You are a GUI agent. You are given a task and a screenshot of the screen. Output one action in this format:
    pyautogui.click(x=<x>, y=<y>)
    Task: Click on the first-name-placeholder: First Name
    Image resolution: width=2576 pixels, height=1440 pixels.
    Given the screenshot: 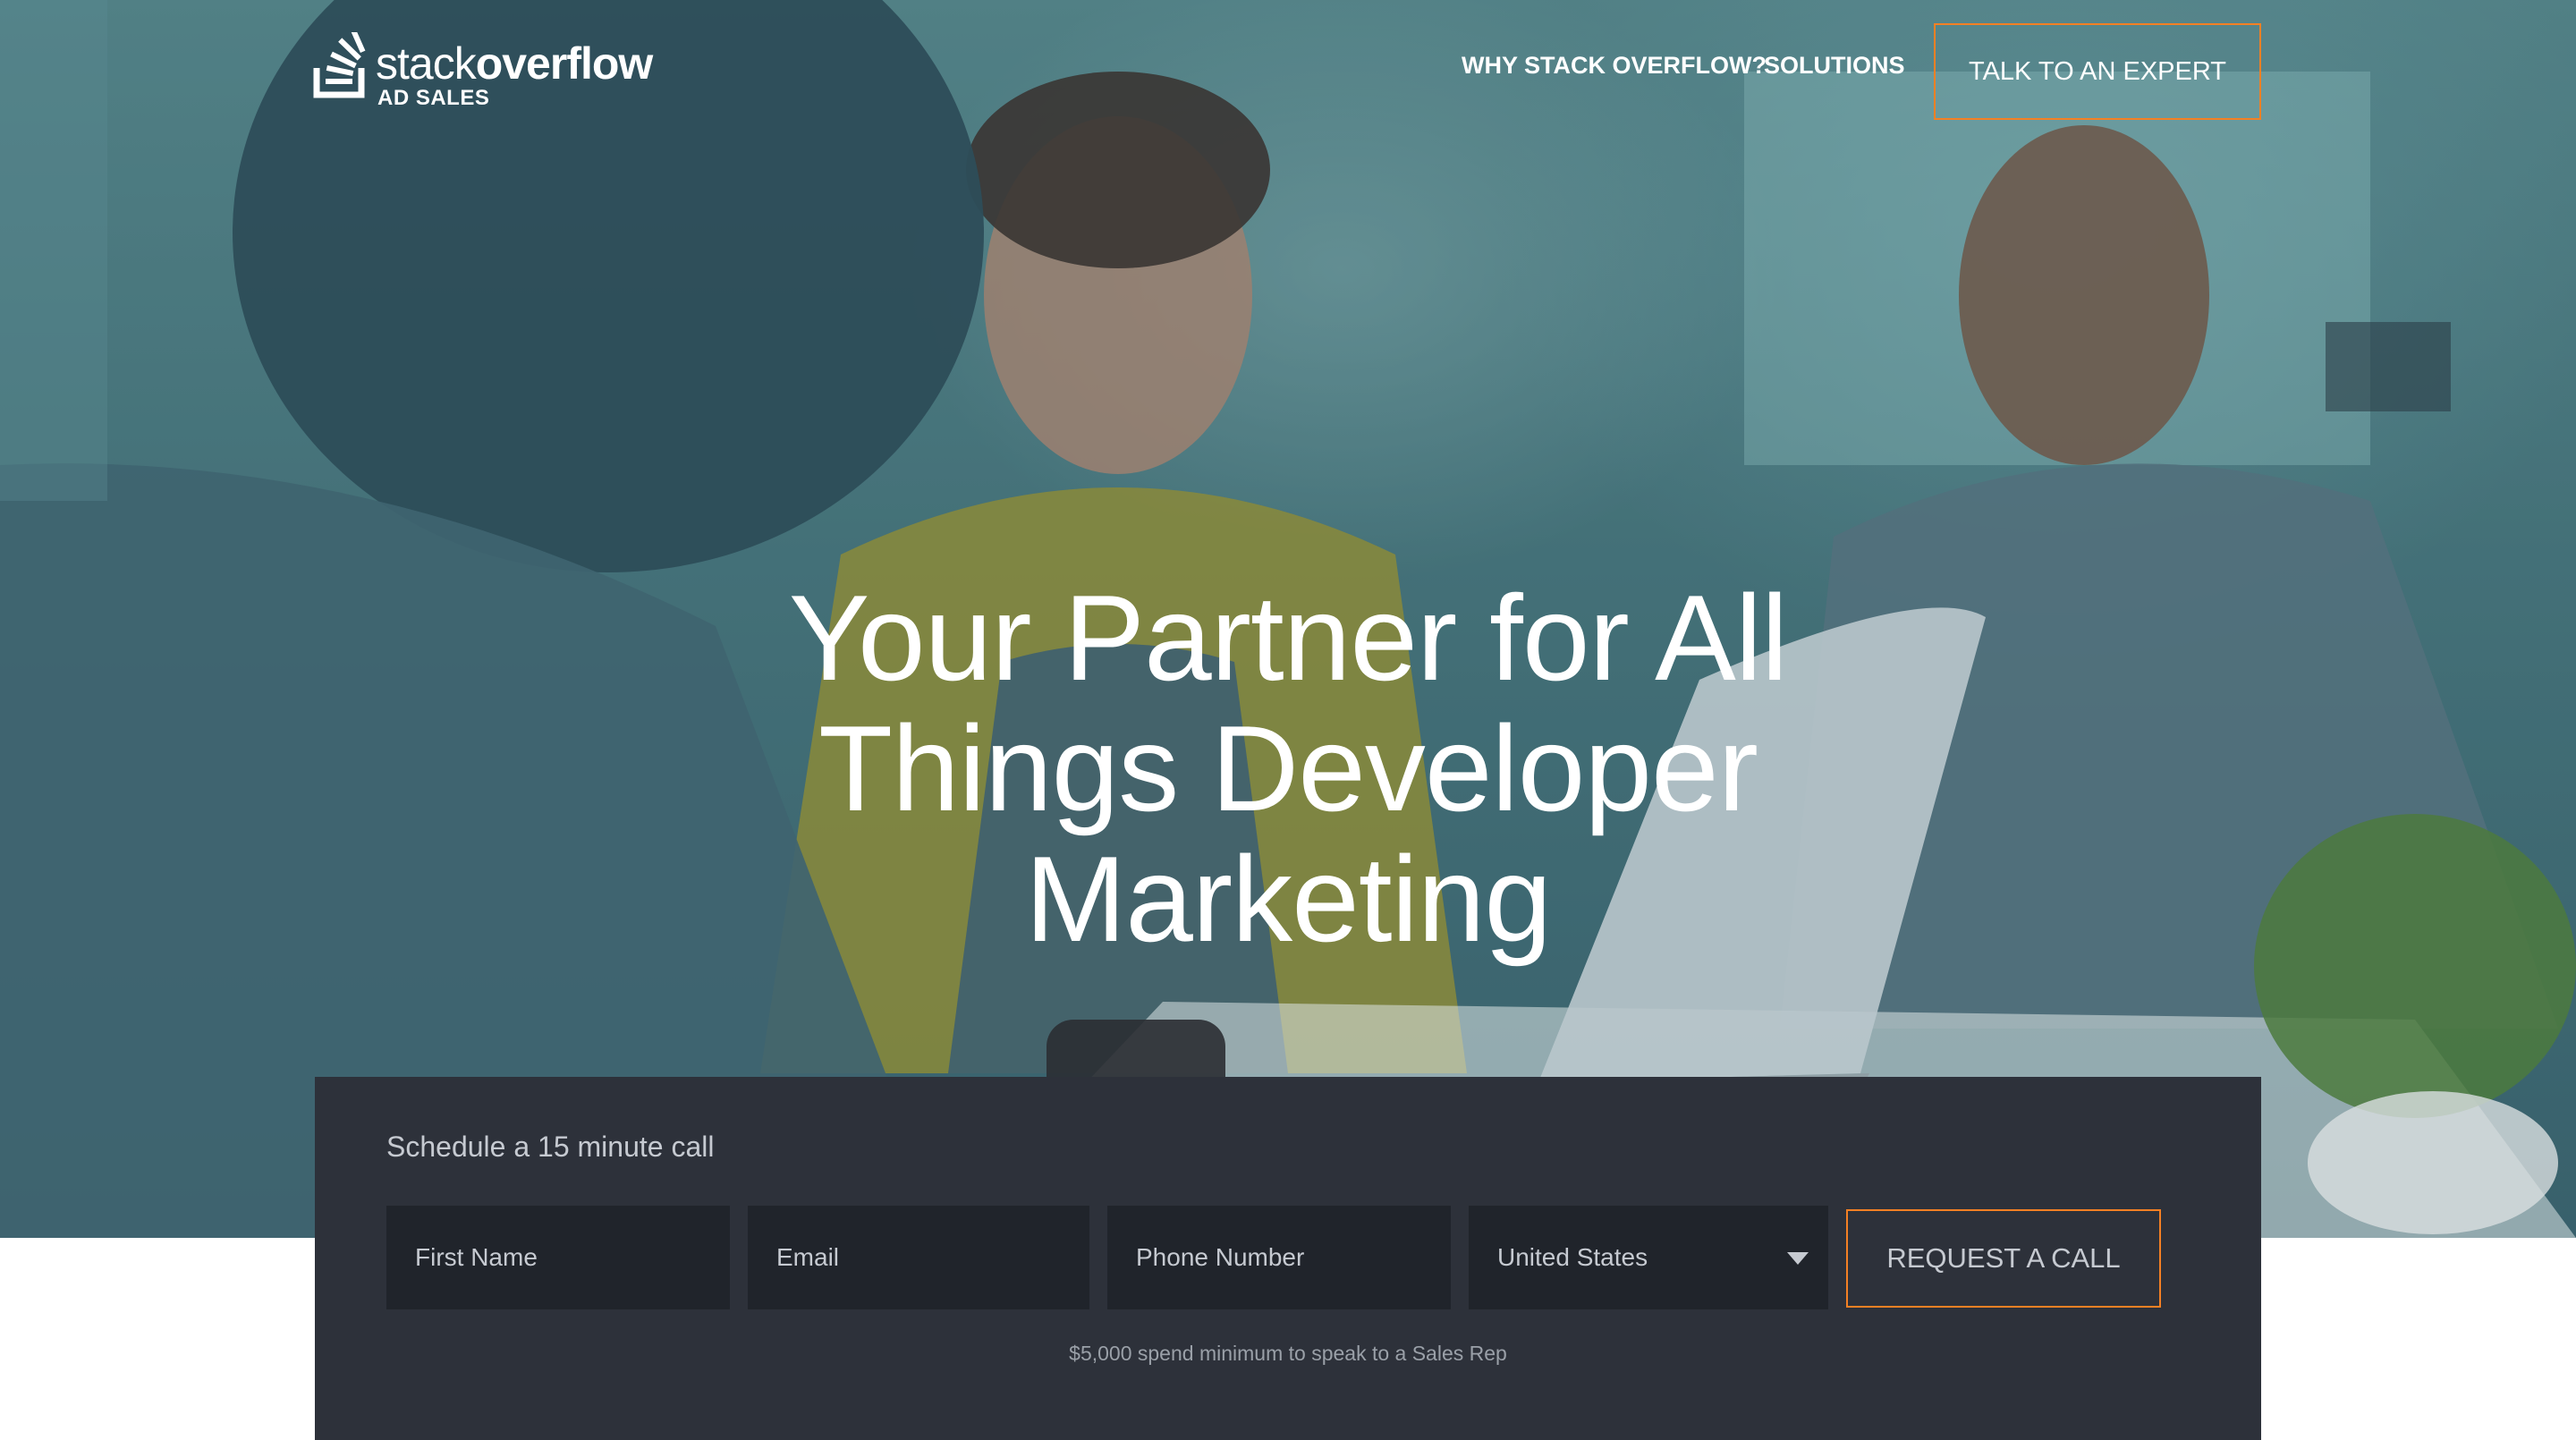 What is the action you would take?
    pyautogui.click(x=476, y=1257)
    